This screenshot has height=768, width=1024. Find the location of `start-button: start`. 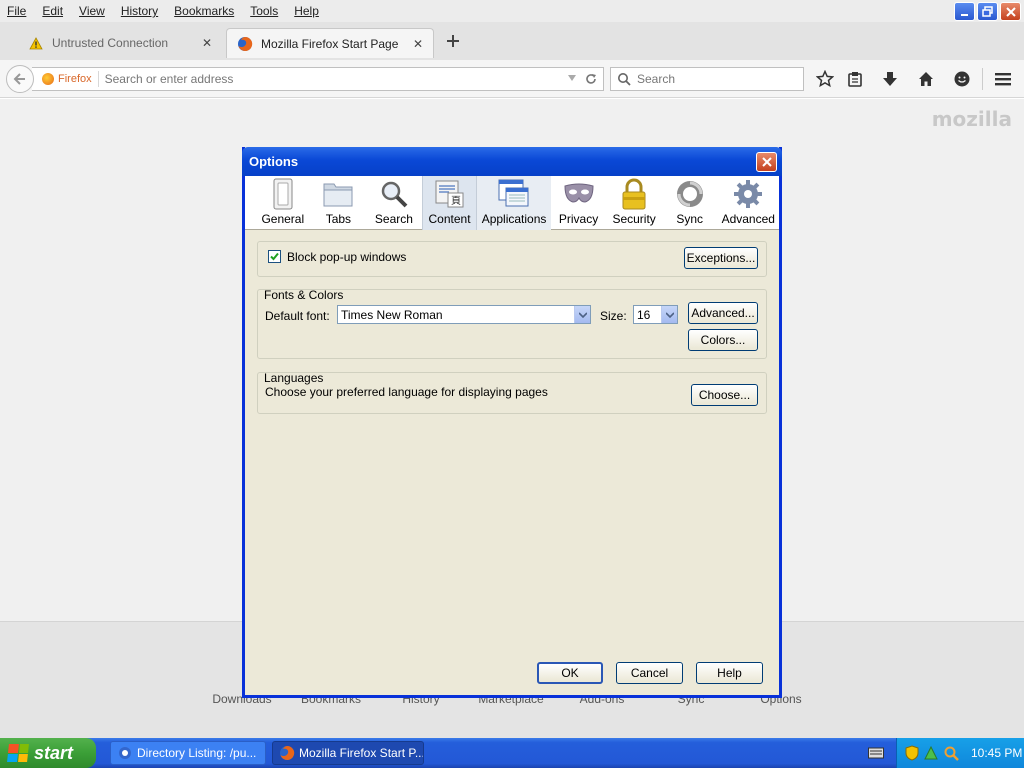

start-button: start is located at coordinates (48, 753).